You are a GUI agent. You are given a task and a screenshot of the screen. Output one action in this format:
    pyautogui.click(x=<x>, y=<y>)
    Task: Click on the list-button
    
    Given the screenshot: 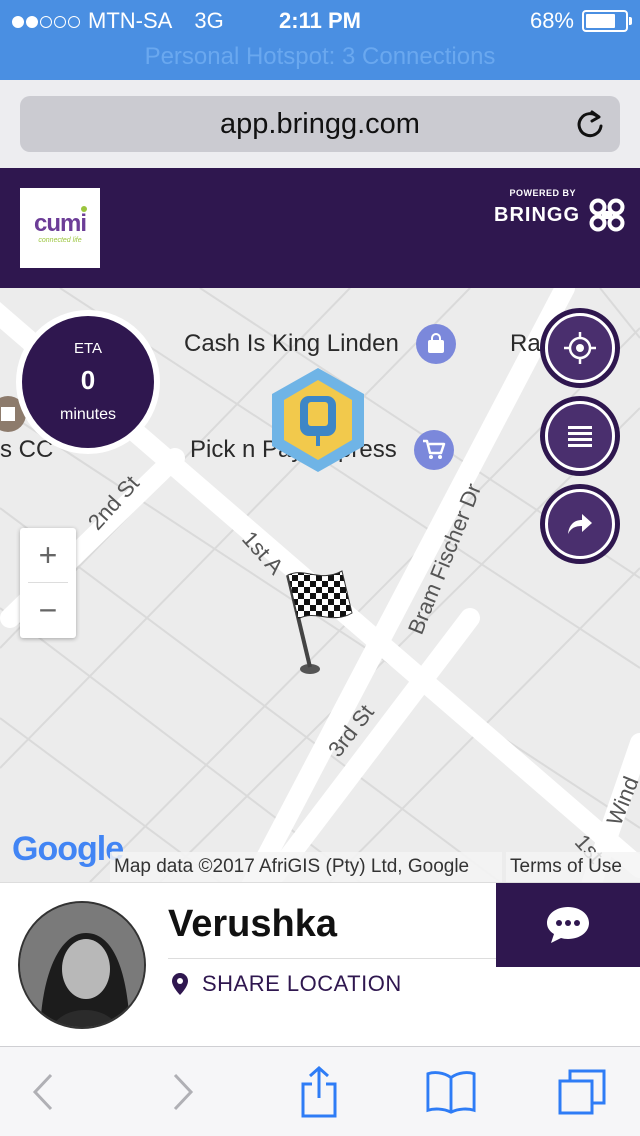 What is the action you would take?
    pyautogui.click(x=580, y=436)
    